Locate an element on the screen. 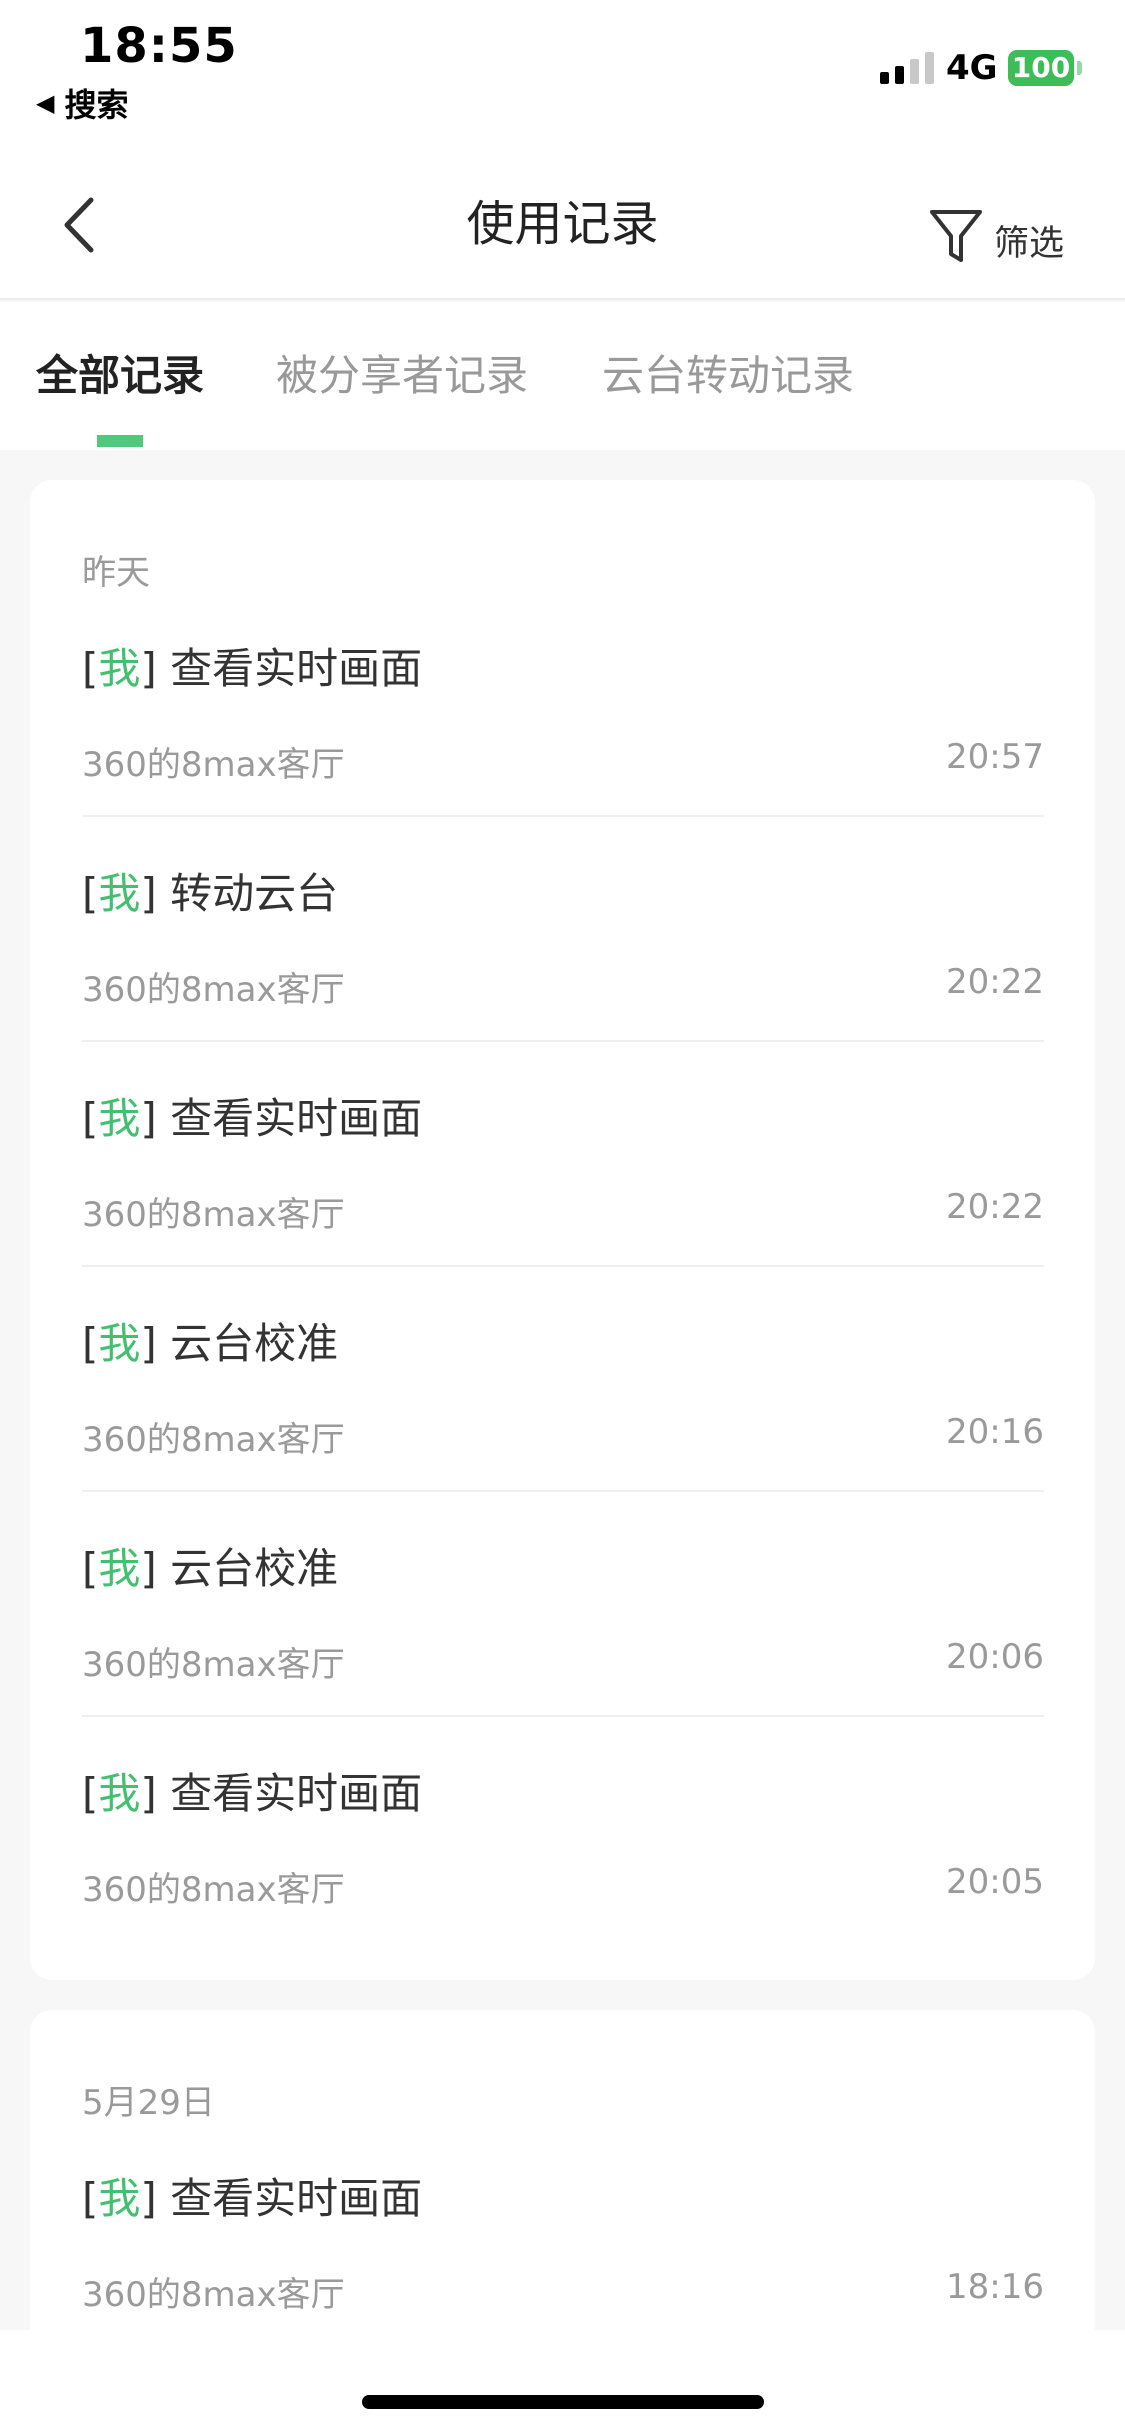  status-bar: 18:55 ◀ 搜索 4G 100 is located at coordinates (562, 80).